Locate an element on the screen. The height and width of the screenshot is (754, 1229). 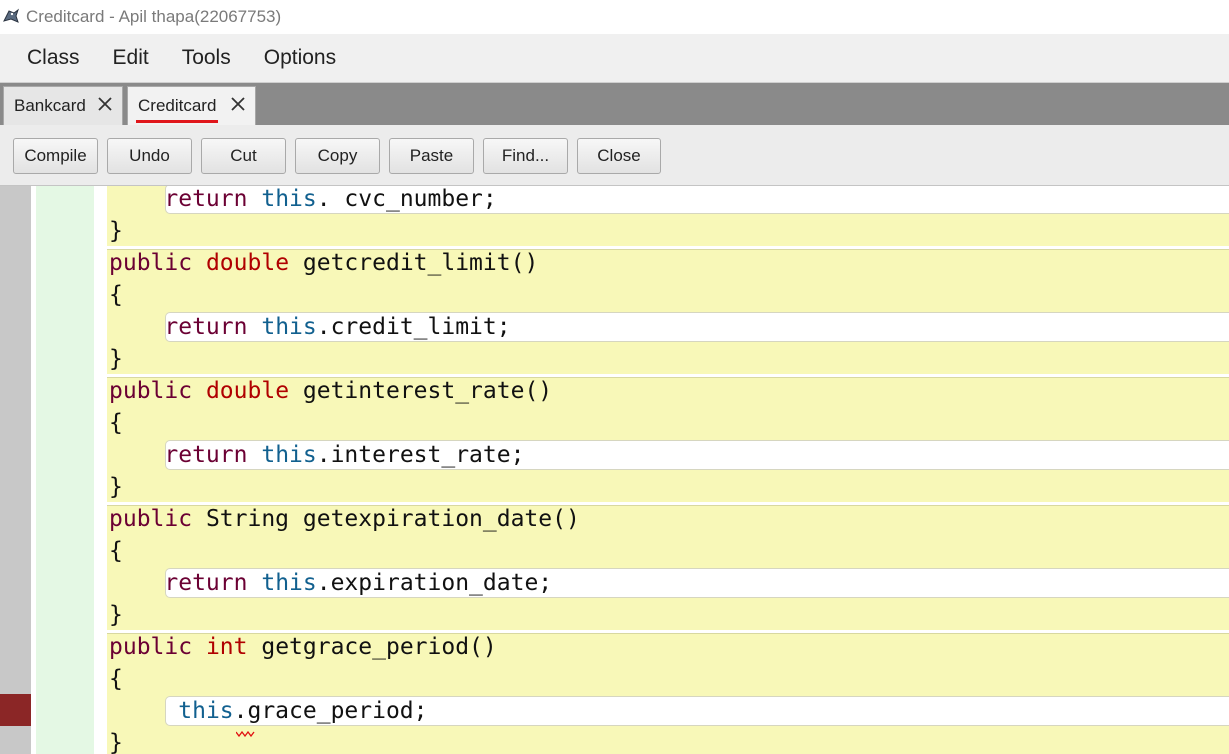
close-button: Close is located at coordinates (619, 156).